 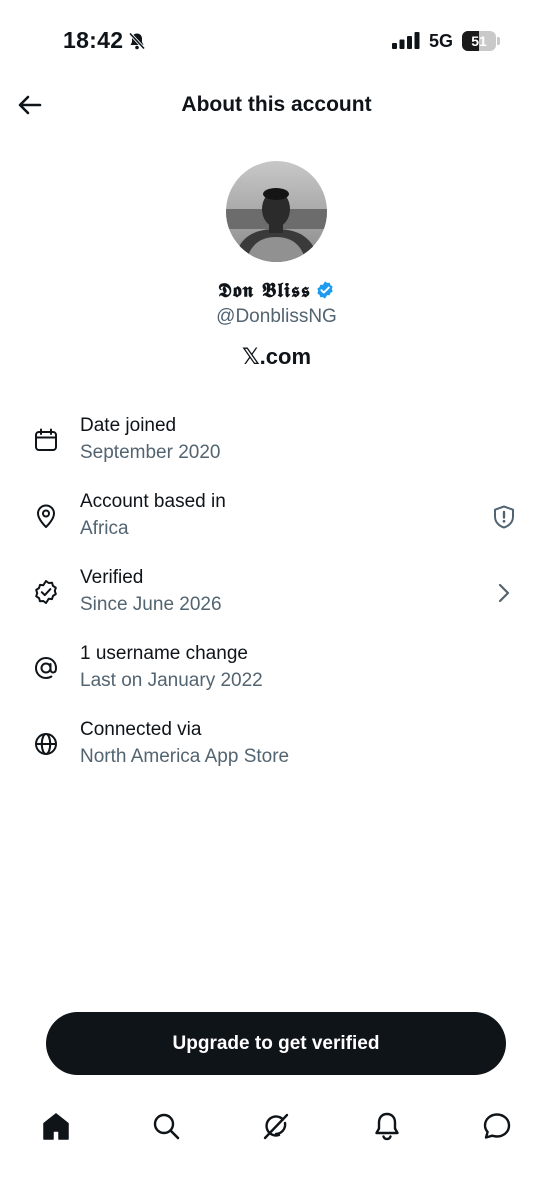 What do you see at coordinates (276, 525) in the screenshot?
I see `account-based-in-row: Account based in Africa` at bounding box center [276, 525].